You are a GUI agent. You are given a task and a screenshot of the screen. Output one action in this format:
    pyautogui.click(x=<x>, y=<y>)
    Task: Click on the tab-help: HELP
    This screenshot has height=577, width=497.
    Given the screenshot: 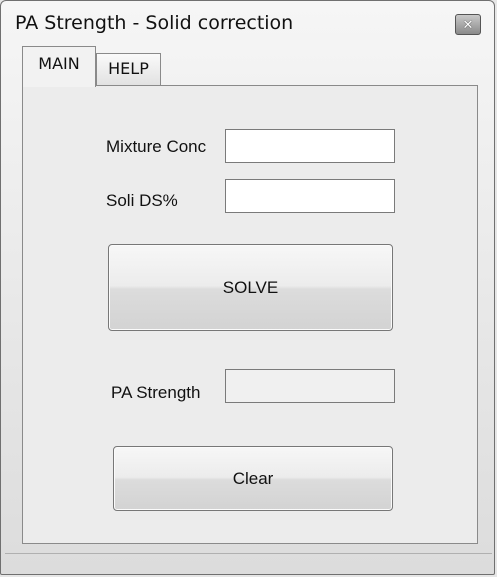 What is the action you would take?
    pyautogui.click(x=128, y=69)
    